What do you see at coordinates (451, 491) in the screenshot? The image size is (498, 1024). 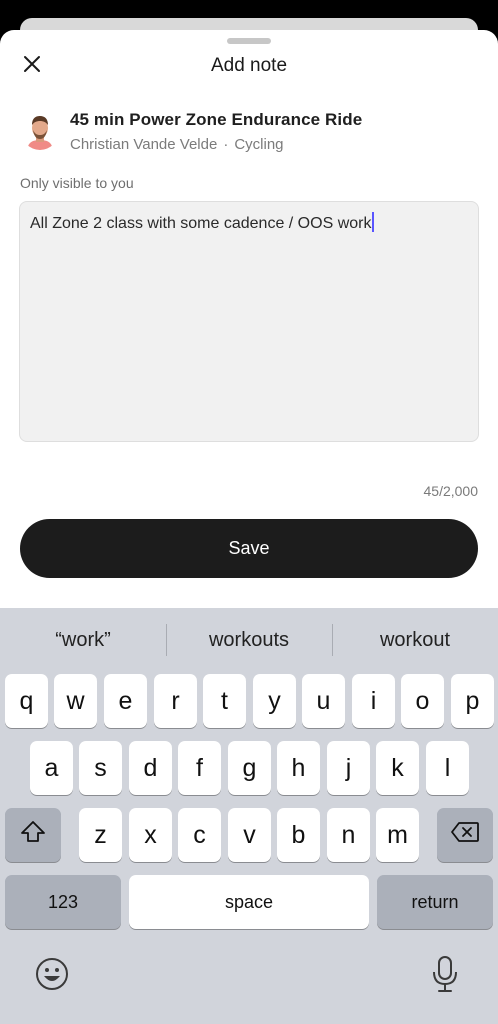 I see `character-counter: 45/2,000` at bounding box center [451, 491].